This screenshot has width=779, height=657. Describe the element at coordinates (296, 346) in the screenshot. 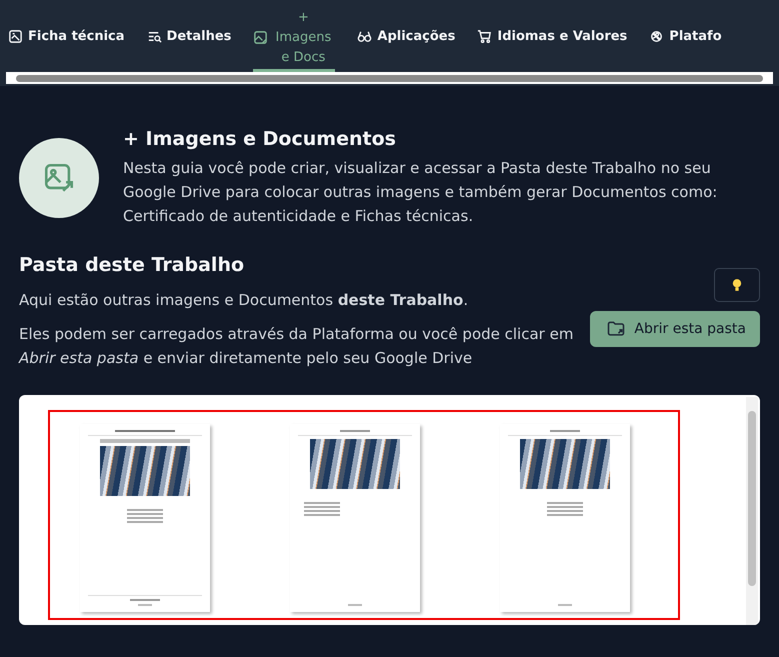

I see `folder-instructions: Eles podem ser carregados através da Plataforma ou você pode clicar em Abrir esta pasta e enviar diretamente pelo seu Google Drive` at that location.